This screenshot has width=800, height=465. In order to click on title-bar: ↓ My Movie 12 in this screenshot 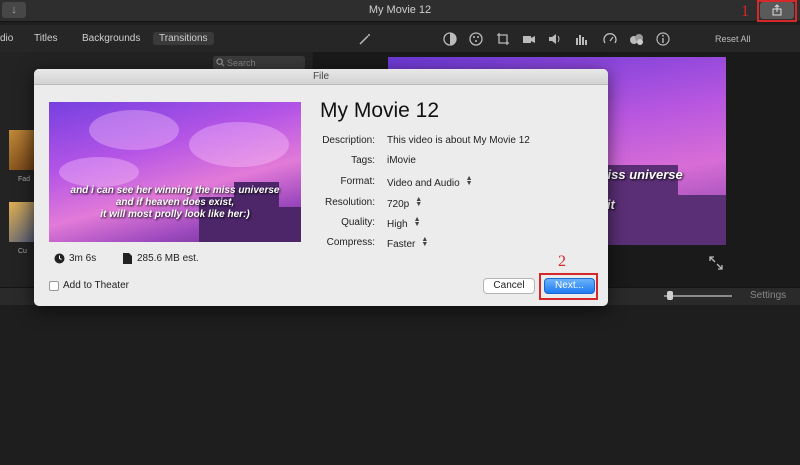, I will do `click(400, 11)`.